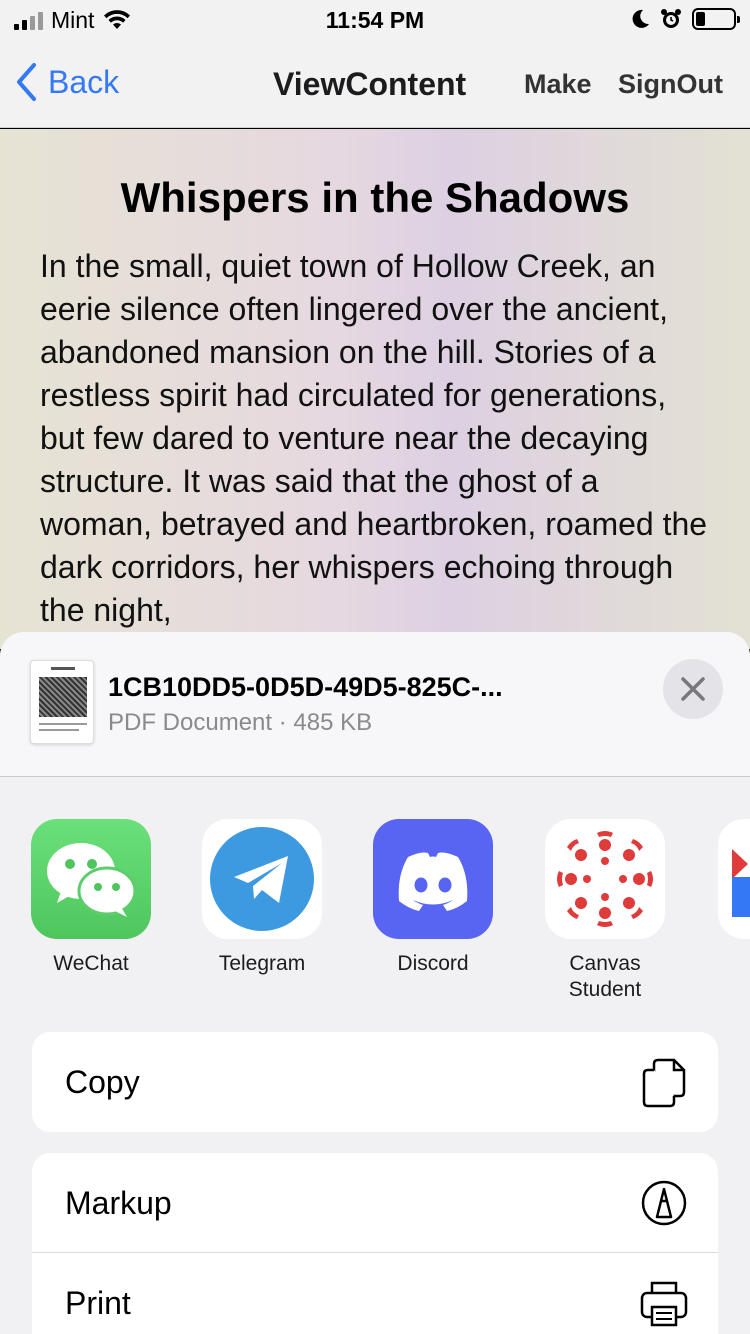  What do you see at coordinates (262, 963) in the screenshot?
I see `app-label: Telegram` at bounding box center [262, 963].